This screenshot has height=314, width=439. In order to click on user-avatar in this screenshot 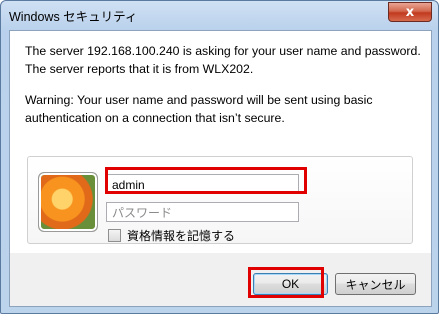, I will do `click(68, 202)`.